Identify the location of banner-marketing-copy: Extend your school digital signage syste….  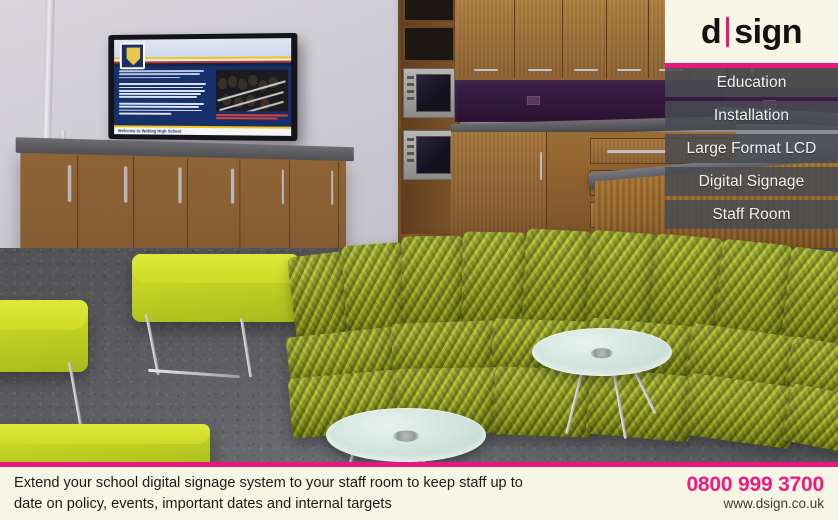
(268, 493).